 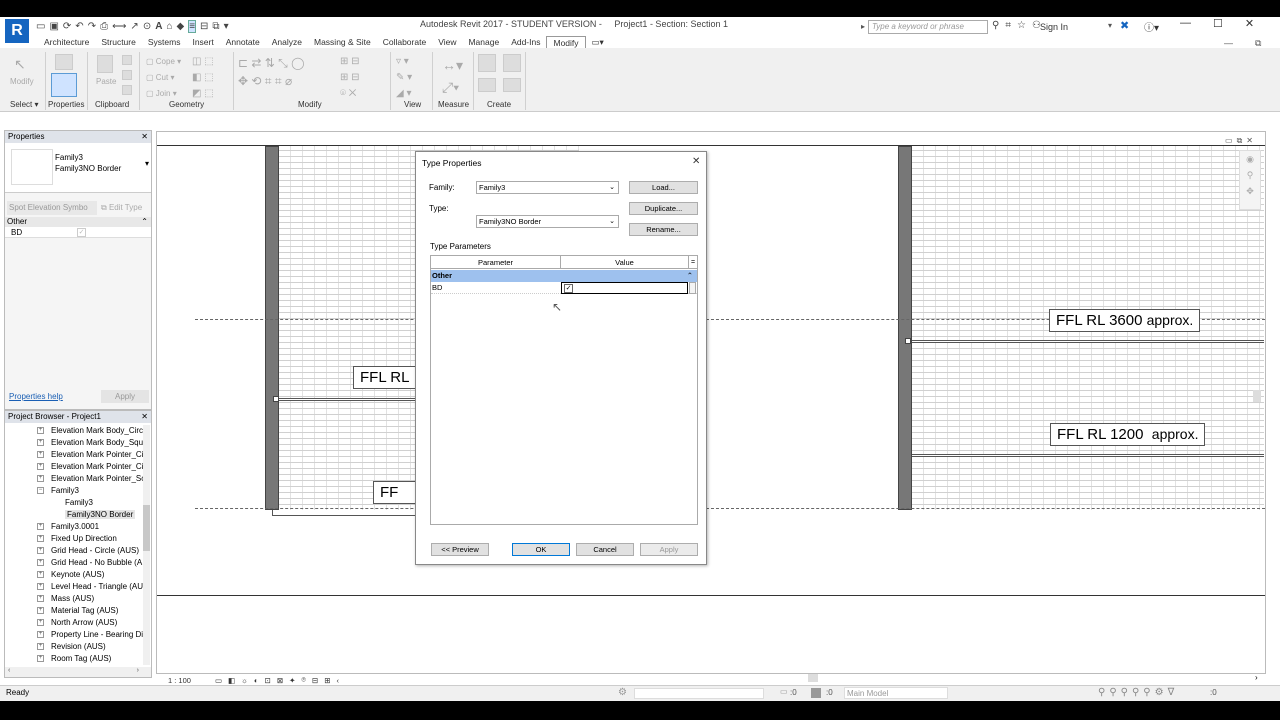 I want to click on rotate-mirror-icons: ✥ ⟲ ⌗ ⌗ ⌀, so click(x=271, y=81).